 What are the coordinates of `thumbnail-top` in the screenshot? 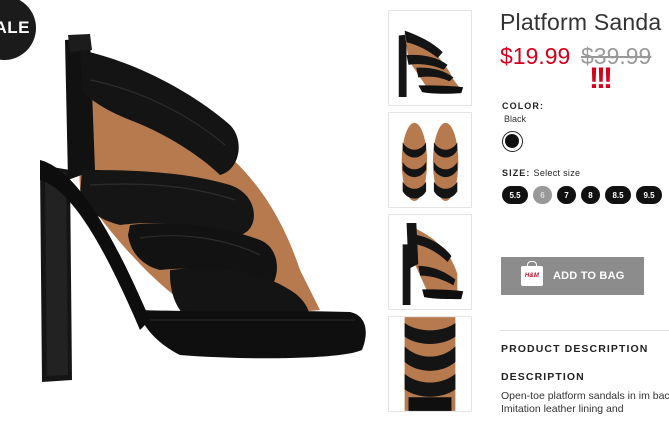 It's located at (430, 364).